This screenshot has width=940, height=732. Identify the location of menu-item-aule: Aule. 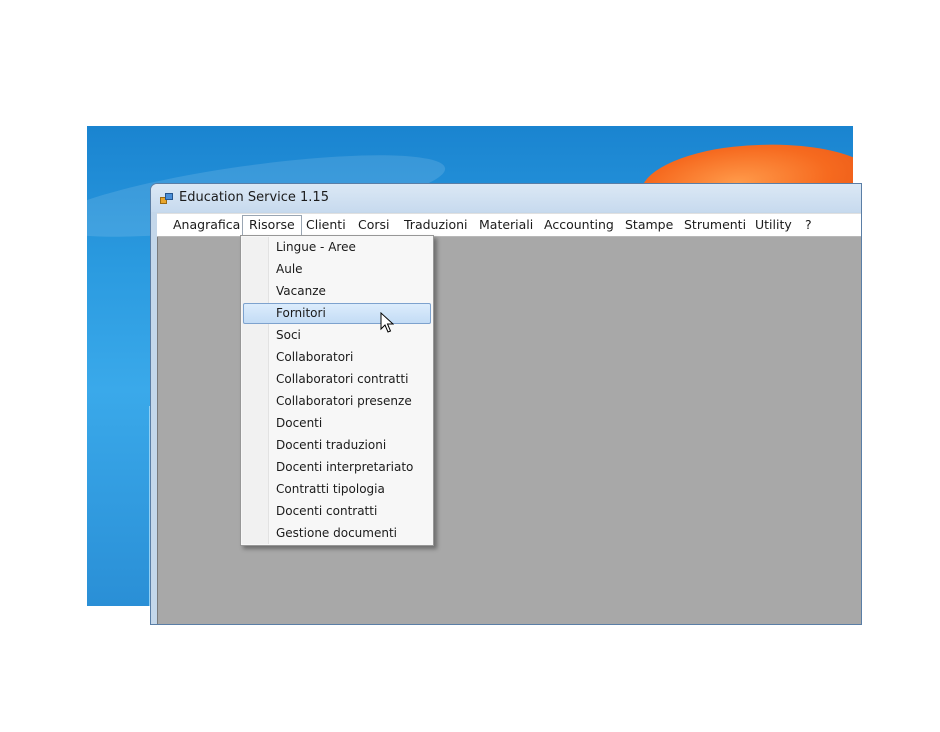
(337, 269).